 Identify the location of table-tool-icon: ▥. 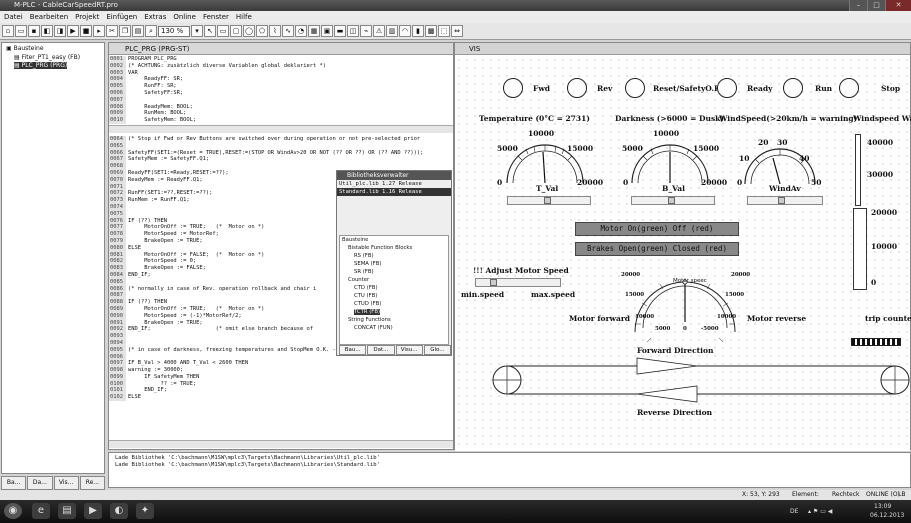
(392, 31).